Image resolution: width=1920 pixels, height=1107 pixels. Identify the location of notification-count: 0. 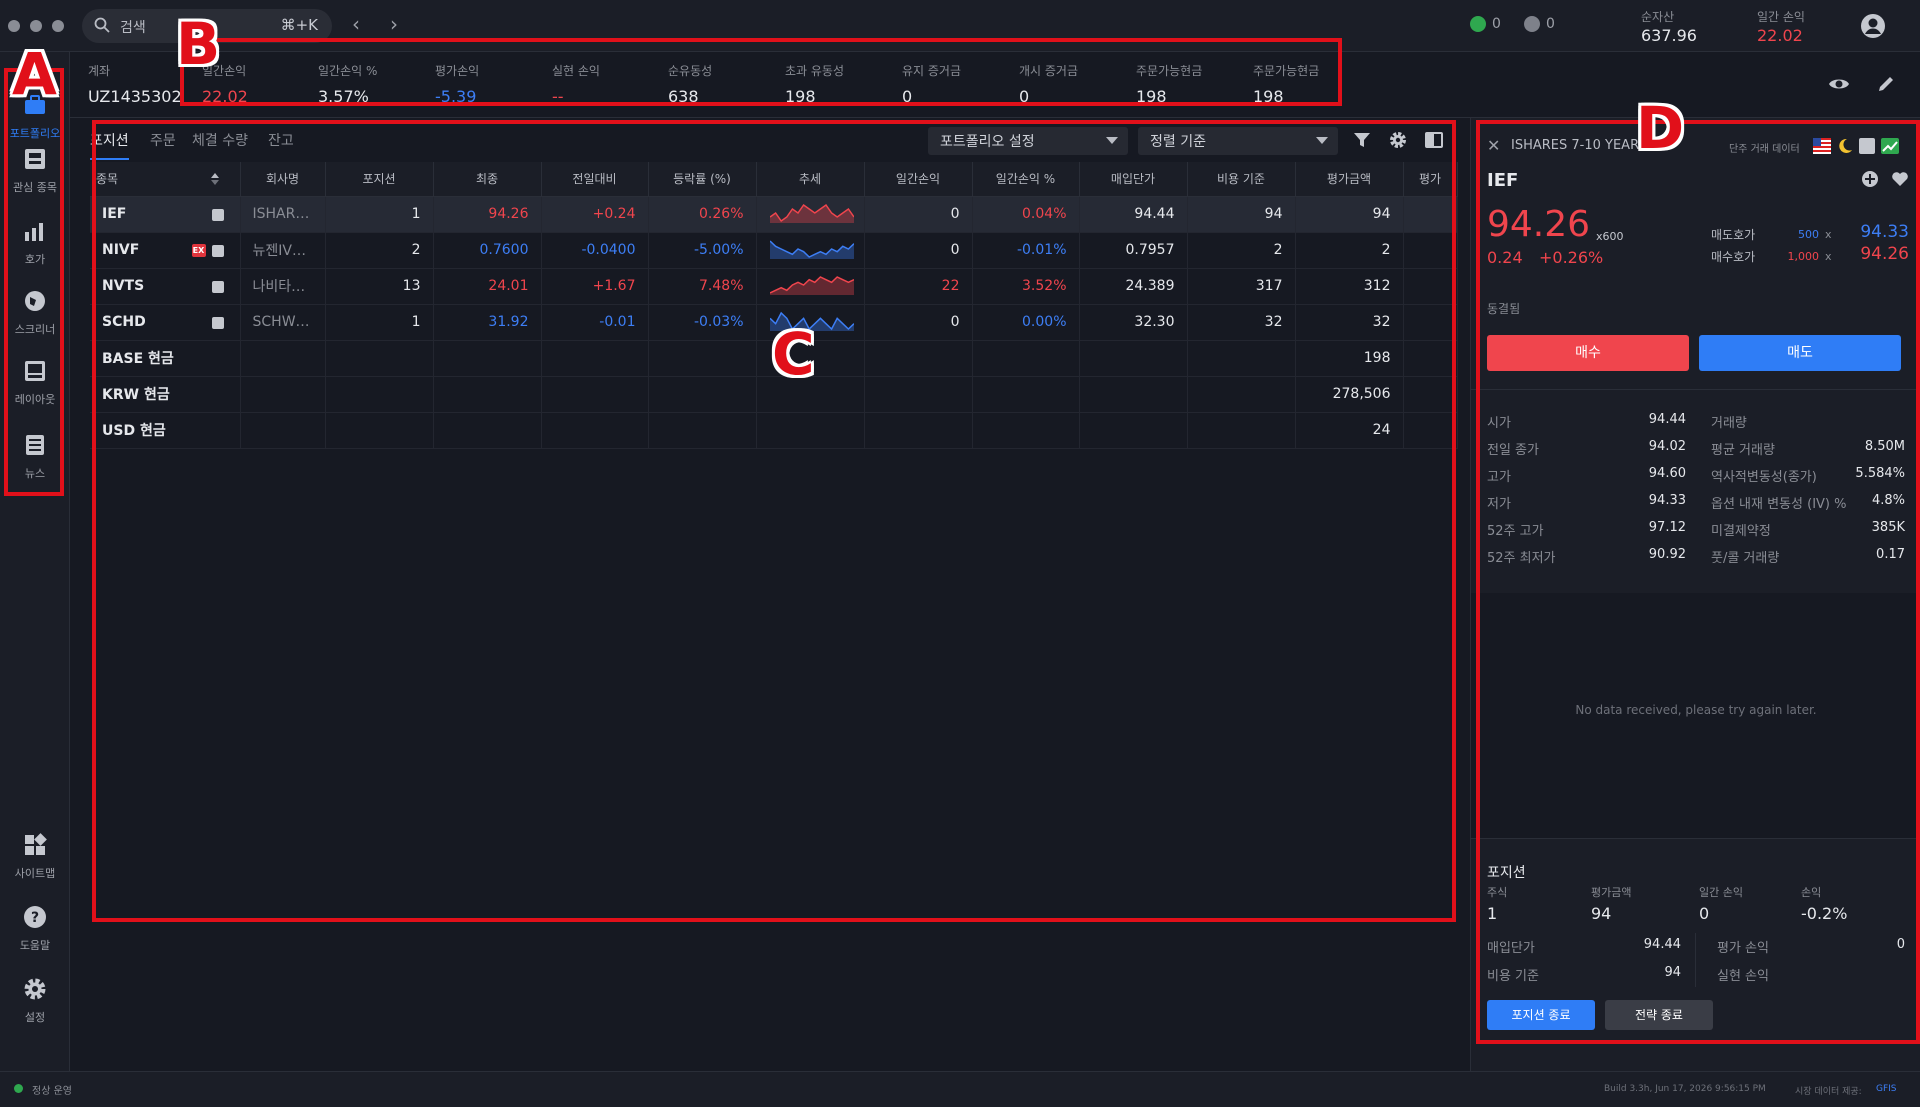
(1550, 24).